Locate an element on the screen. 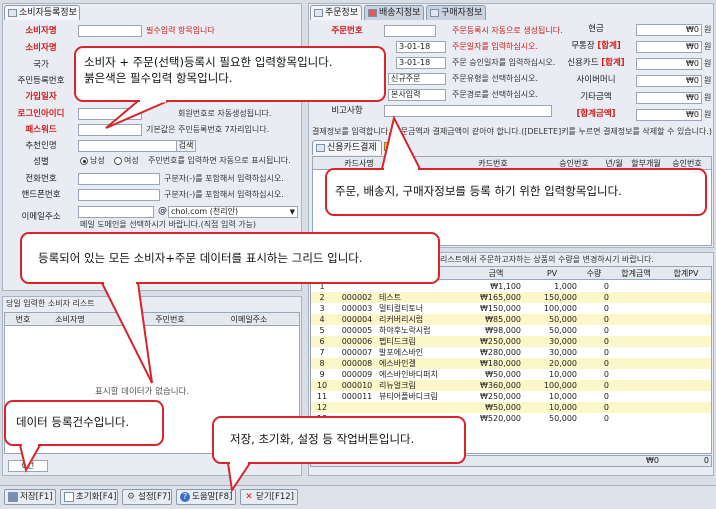 The width and height of the screenshot is (716, 509). callout-grid: 등록되어 있는 모든 소비자+주문 데이터를 표시하는 그리드 입니다. is located at coordinates (230, 258).